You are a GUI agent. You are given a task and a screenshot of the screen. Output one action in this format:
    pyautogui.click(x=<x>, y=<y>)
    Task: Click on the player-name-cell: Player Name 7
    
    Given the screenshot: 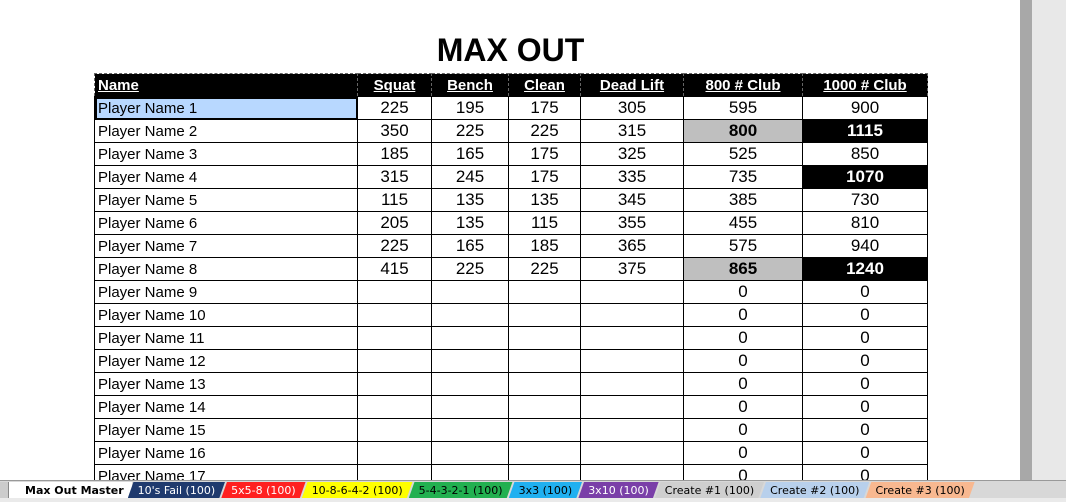 What is the action you would take?
    pyautogui.click(x=226, y=246)
    